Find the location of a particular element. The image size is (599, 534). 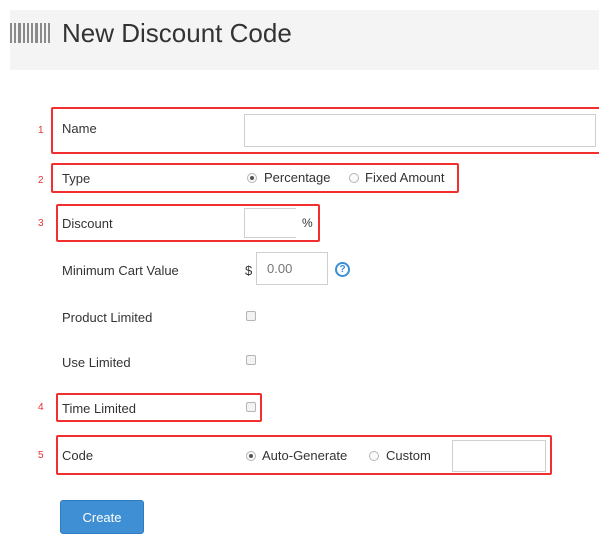

type-fixed-amount-label: Fixed Amount is located at coordinates (405, 177).